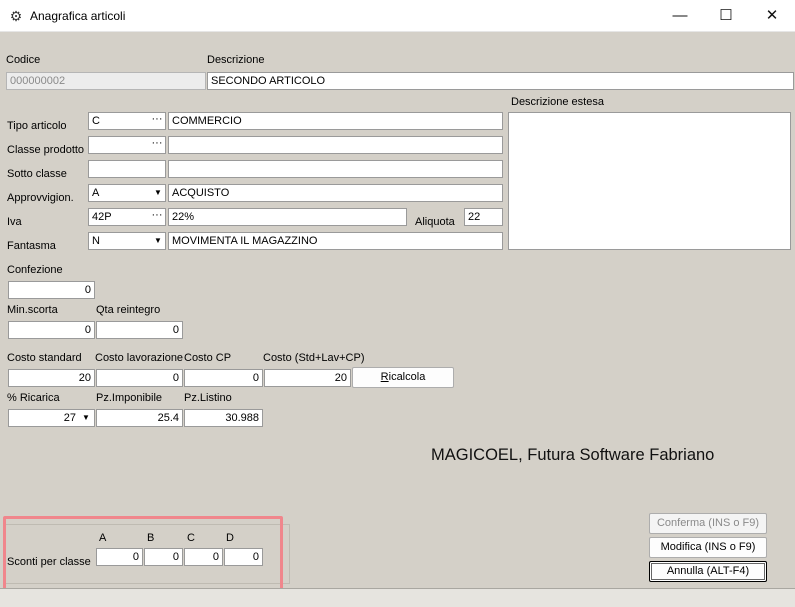 The height and width of the screenshot is (607, 795). What do you see at coordinates (51, 378) in the screenshot?
I see `costo-standard-field: 20` at bounding box center [51, 378].